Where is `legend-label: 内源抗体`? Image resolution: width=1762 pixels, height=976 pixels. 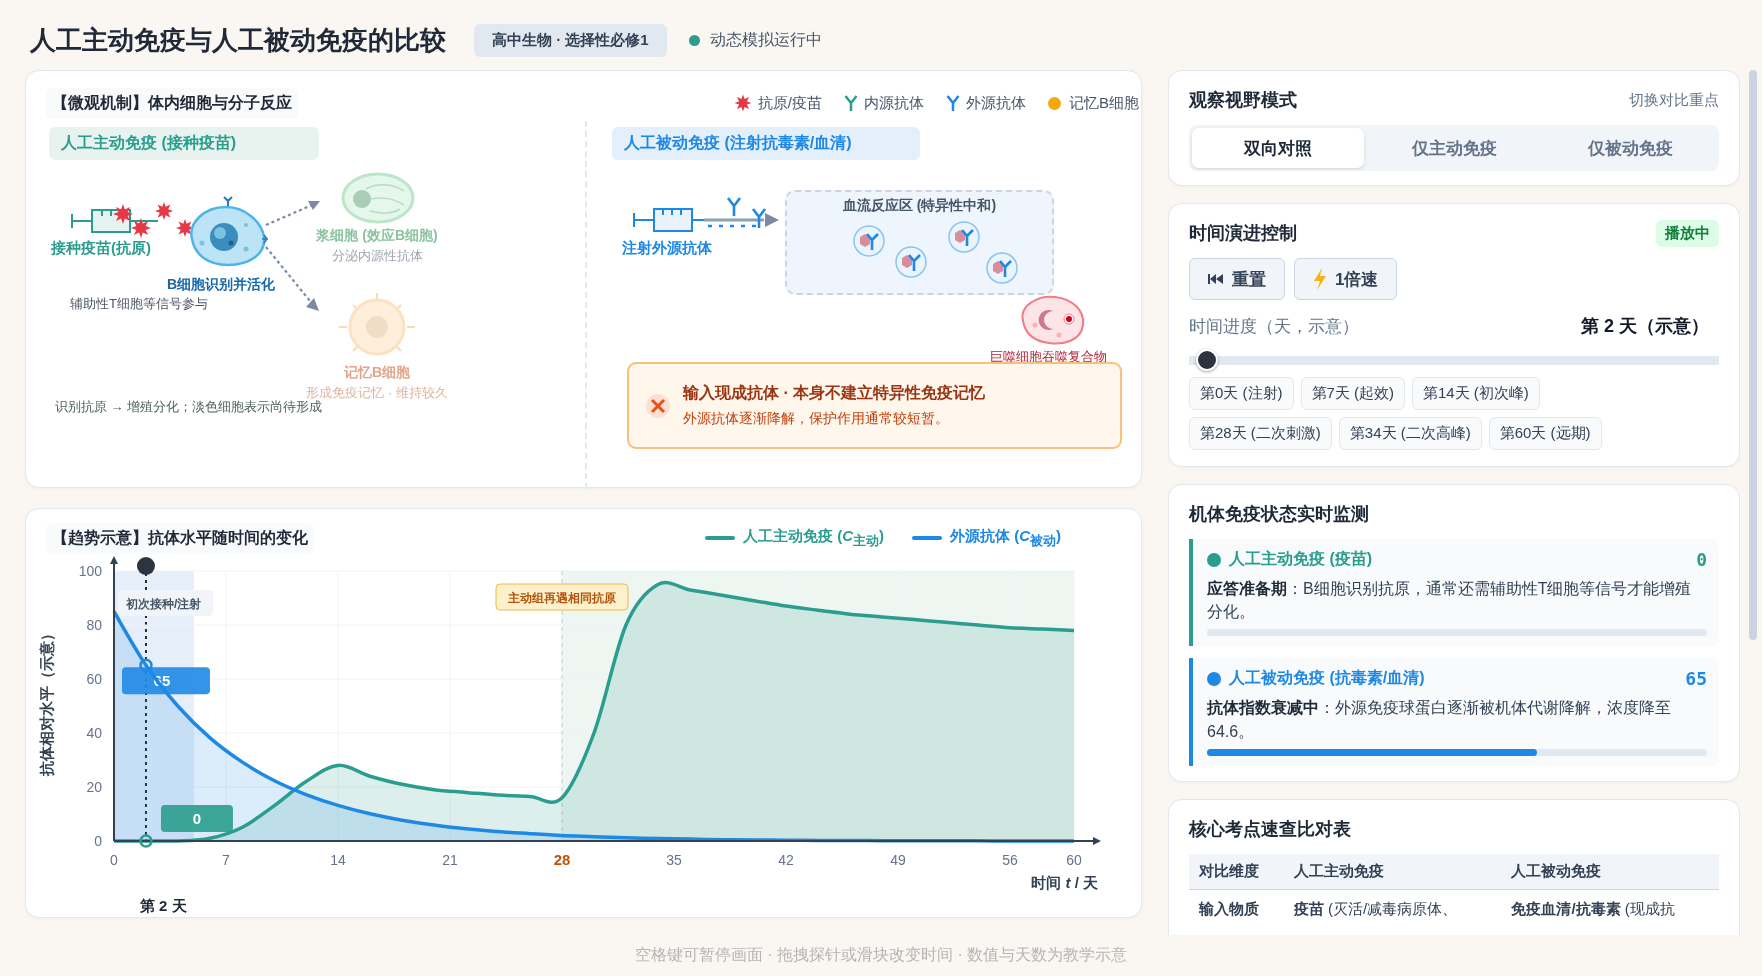
legend-label: 内源抗体 is located at coordinates (894, 103).